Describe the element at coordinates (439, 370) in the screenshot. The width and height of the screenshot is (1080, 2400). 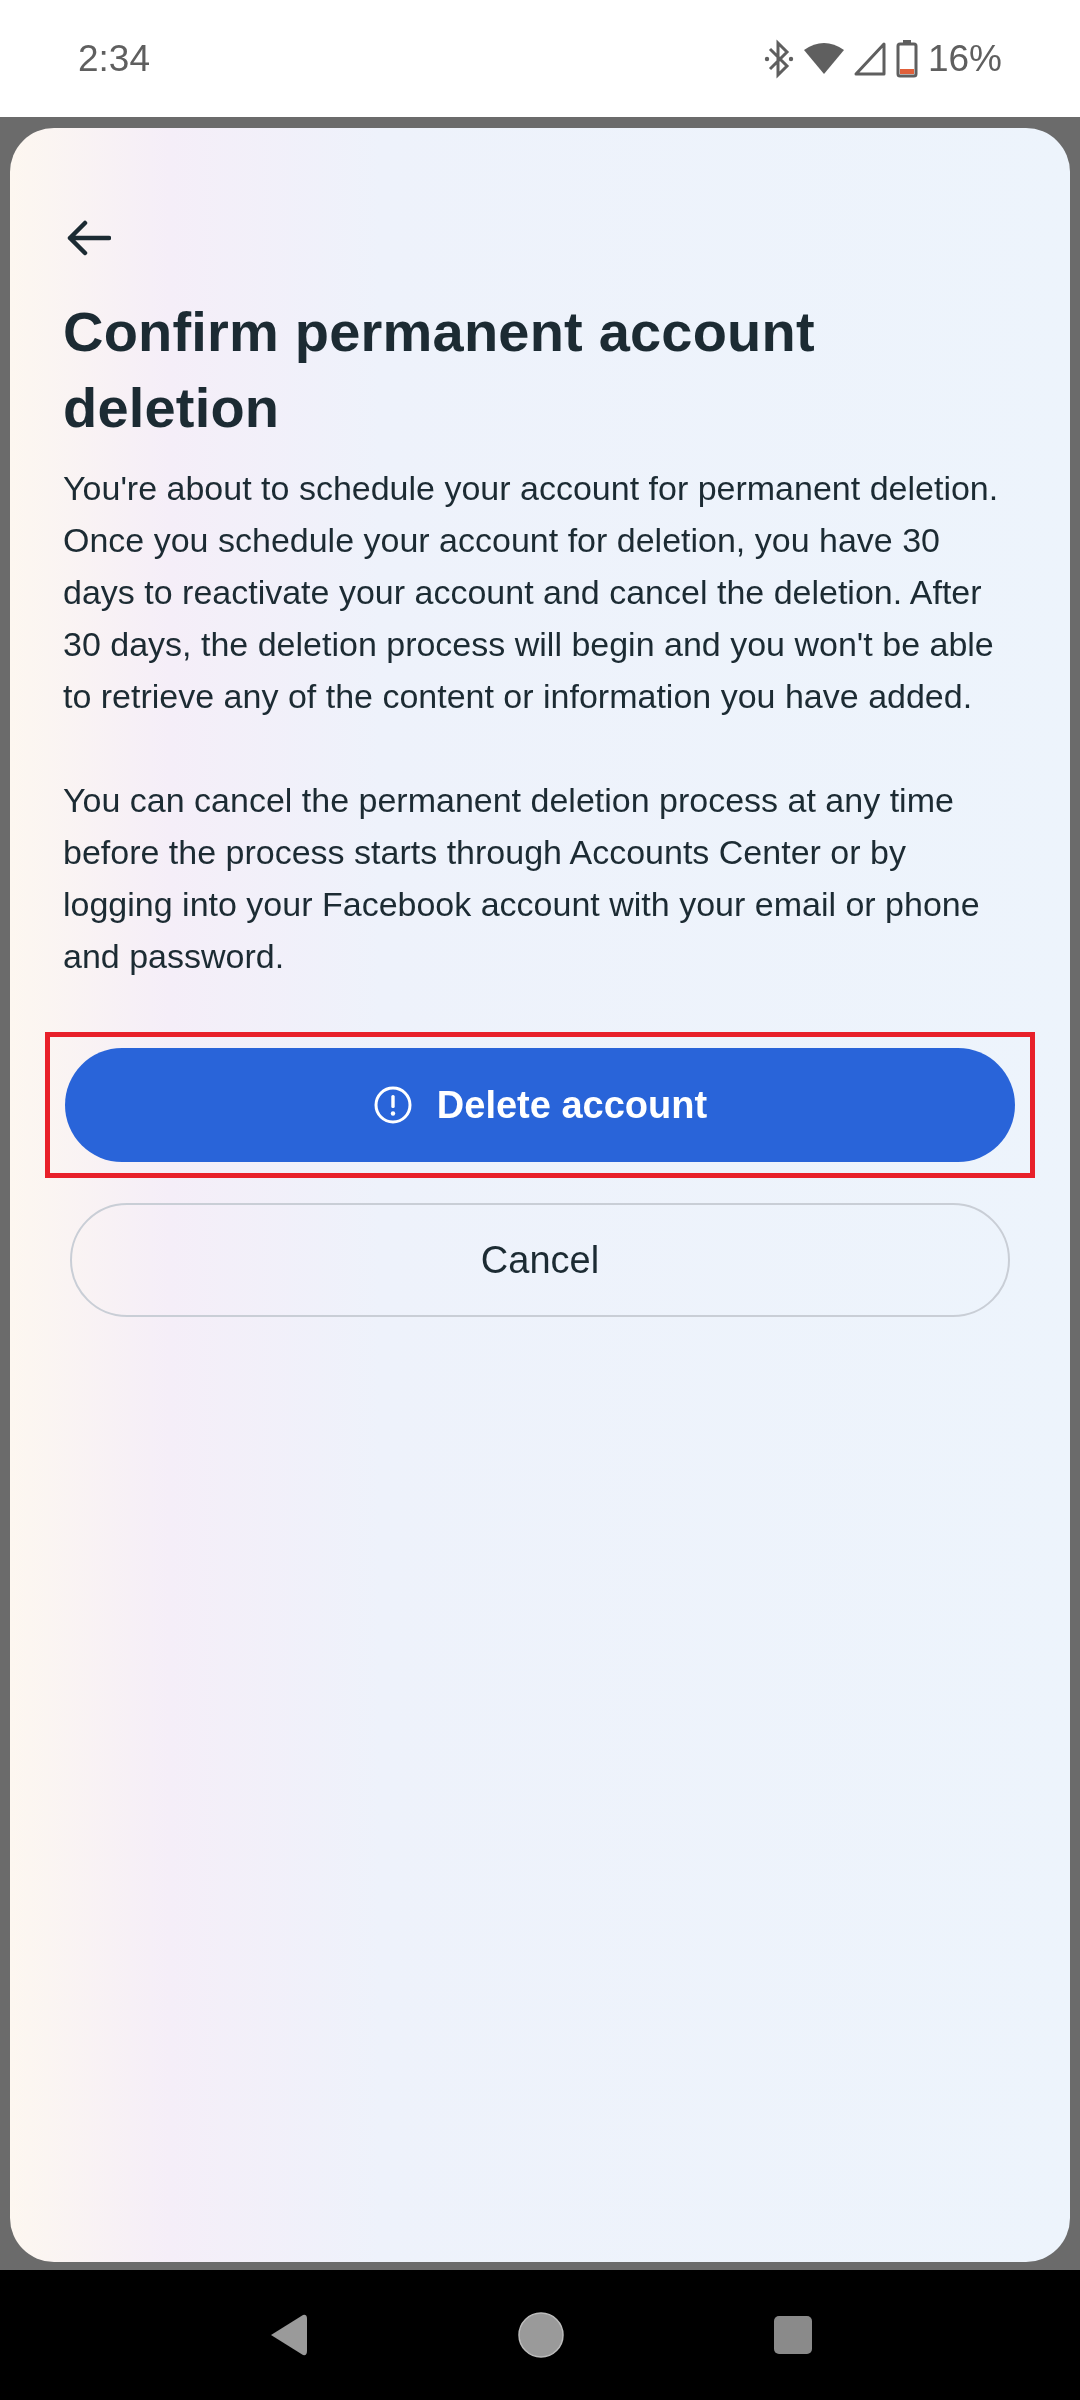
I see `page-title: Confirm permanent account deletion` at that location.